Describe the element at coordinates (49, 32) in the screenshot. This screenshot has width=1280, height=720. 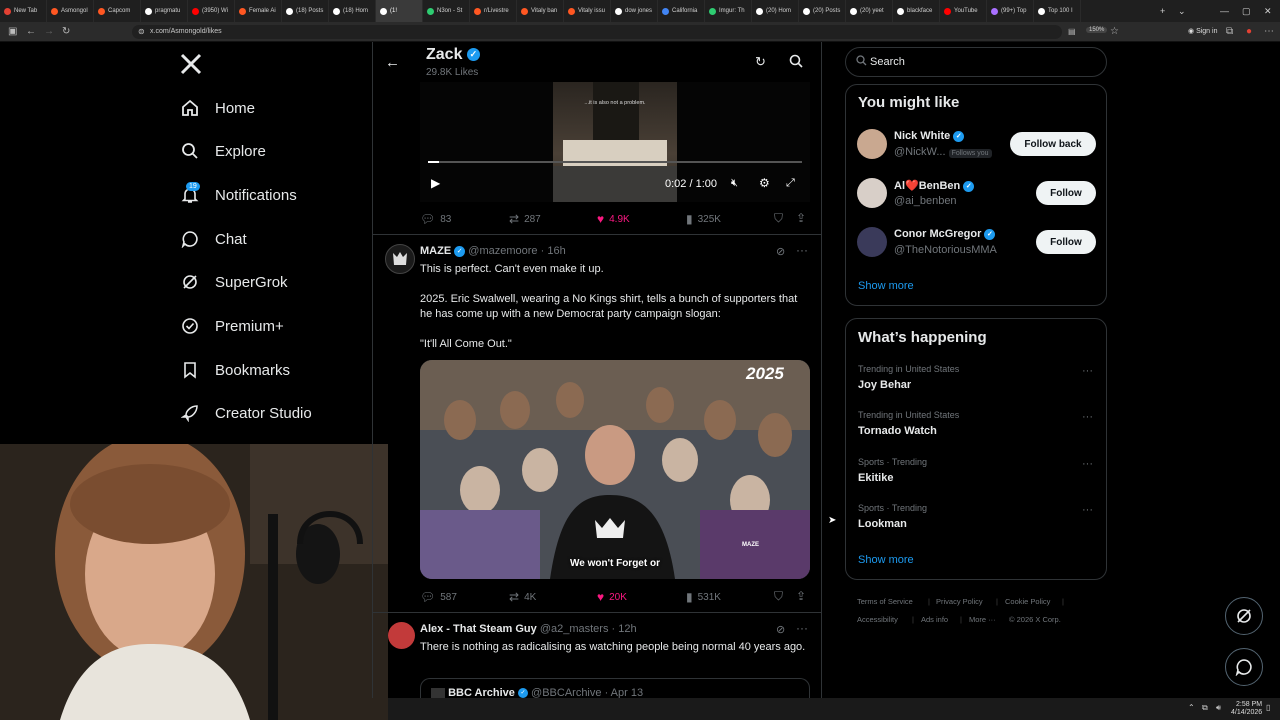
I see `forward-button: →` at that location.